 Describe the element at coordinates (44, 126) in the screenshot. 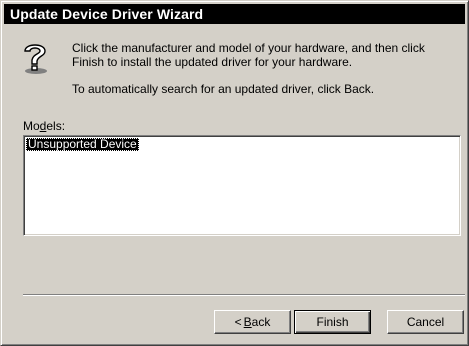

I see `models-label: Models:` at that location.